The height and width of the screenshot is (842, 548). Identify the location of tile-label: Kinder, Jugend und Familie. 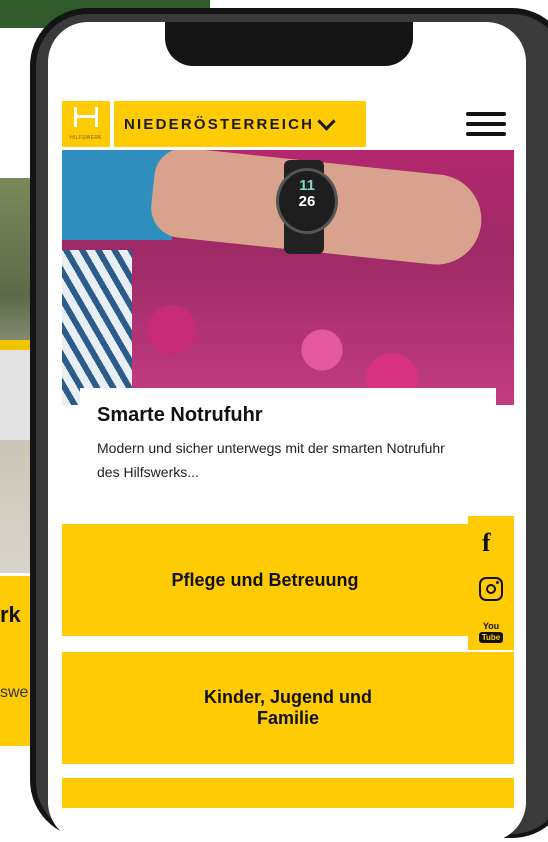
(287, 707).